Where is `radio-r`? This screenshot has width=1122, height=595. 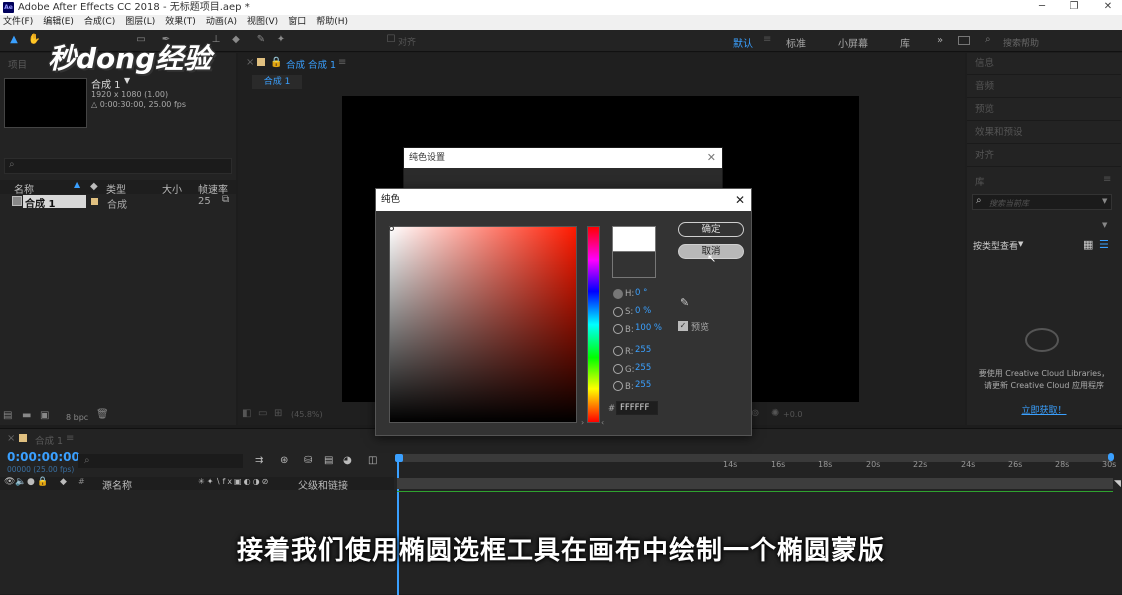 radio-r is located at coordinates (618, 351).